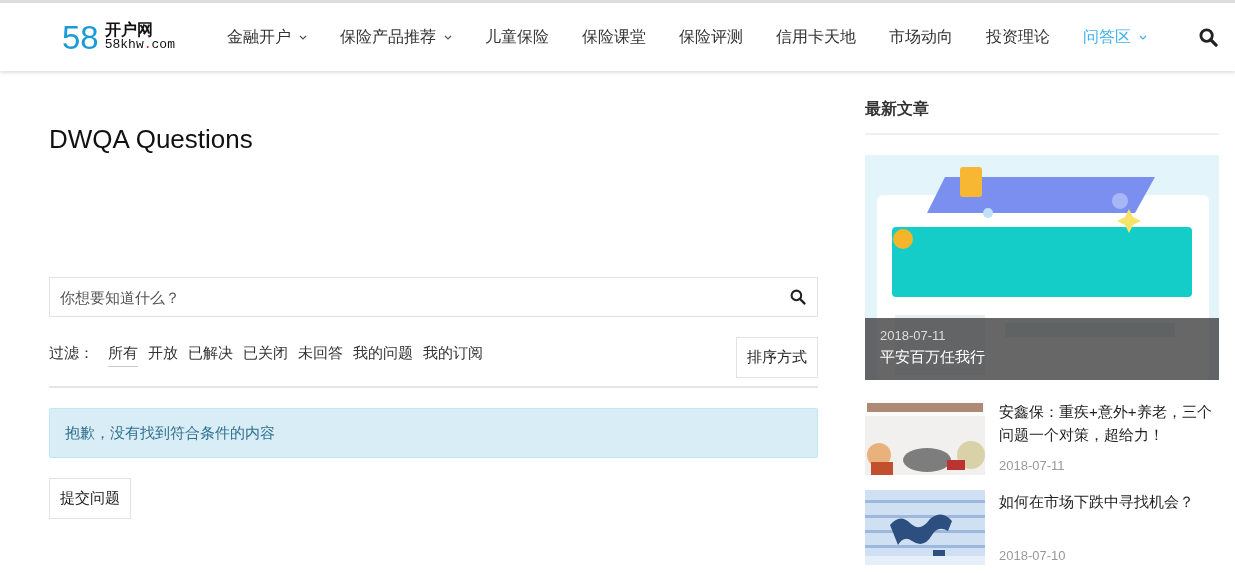 This screenshot has width=1235, height=573. What do you see at coordinates (395, 37) in the screenshot?
I see `nav-link: 保险产品推荐` at bounding box center [395, 37].